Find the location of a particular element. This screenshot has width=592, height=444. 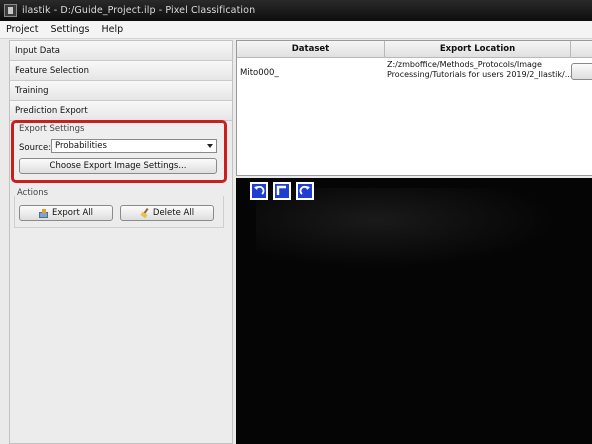

ilastik-app-icon is located at coordinates (10, 10).